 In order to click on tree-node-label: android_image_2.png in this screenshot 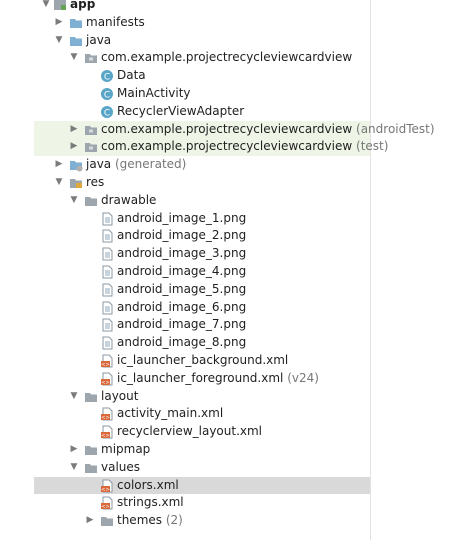, I will do `click(182, 235)`.